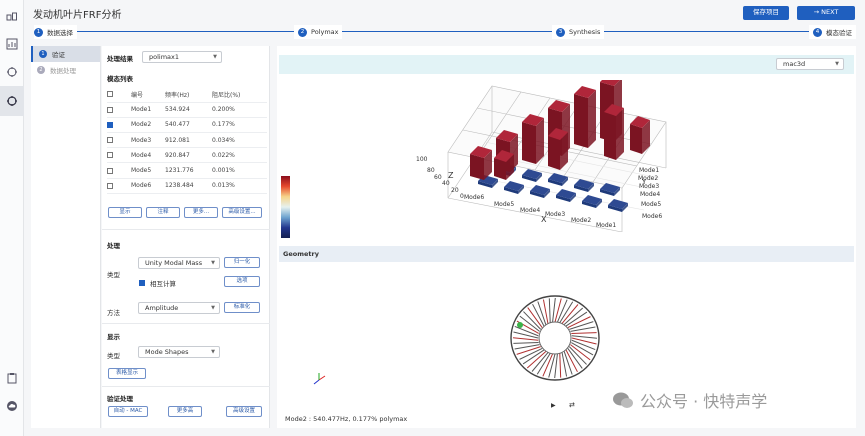 The image size is (865, 436). Describe the element at coordinates (125, 212) in the screenshot. I see `show-button: 显示` at that location.